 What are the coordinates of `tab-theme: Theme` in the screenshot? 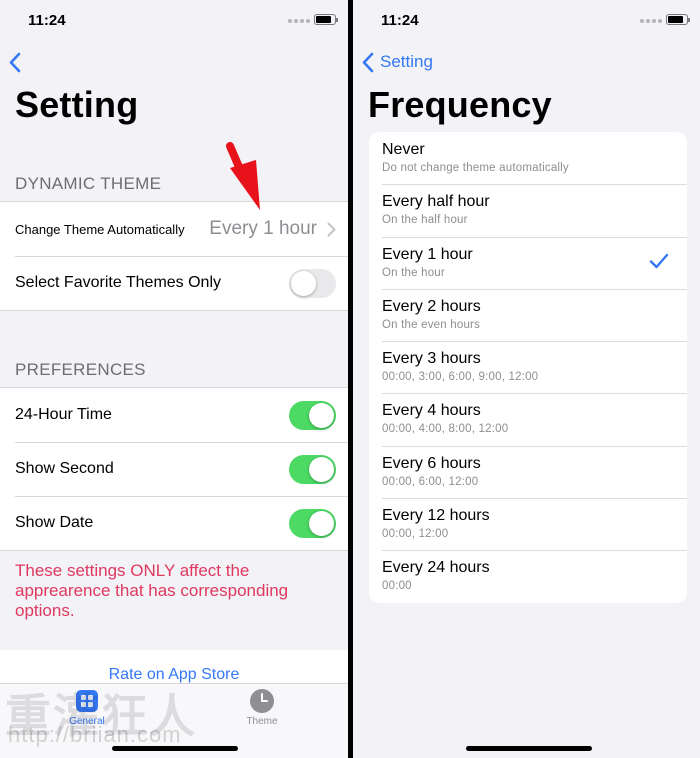 It's located at (262, 707).